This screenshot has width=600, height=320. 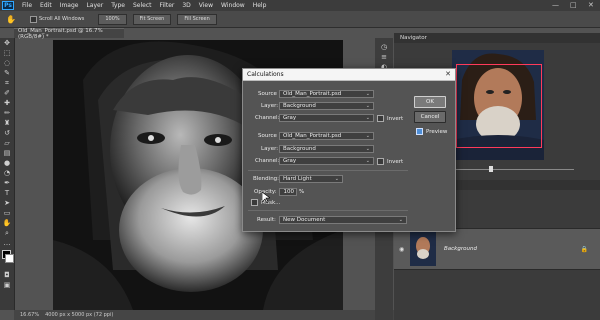 What do you see at coordinates (60, 33) in the screenshot?
I see `document-tab-label: Old_Man_Portrait.psd @ 16.7% (RGB/8#) *` at bounding box center [60, 33].